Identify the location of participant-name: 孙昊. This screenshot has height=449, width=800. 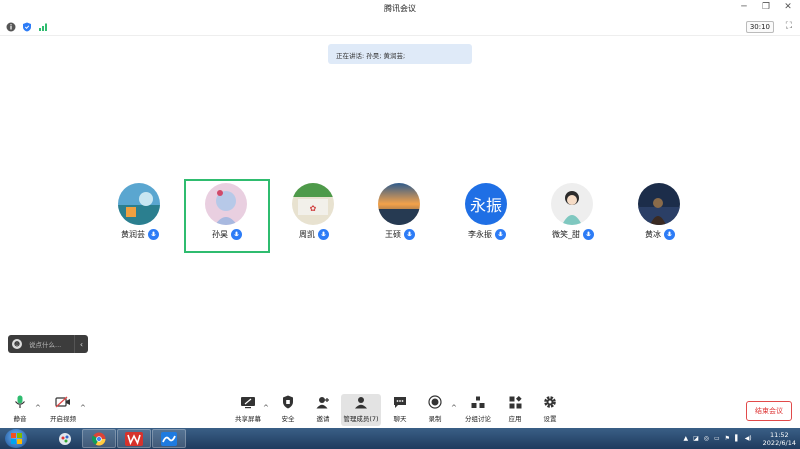
(220, 234).